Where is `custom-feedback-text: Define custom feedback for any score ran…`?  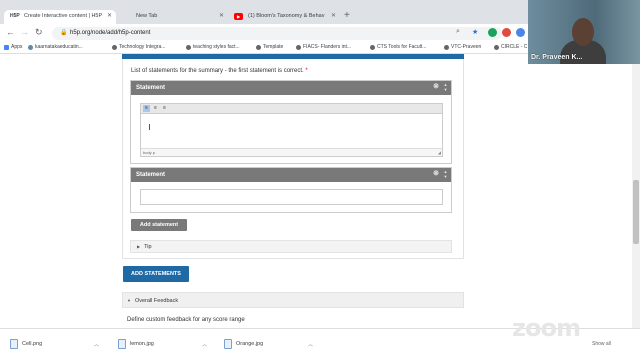 custom-feedback-text: Define custom feedback for any score ran… is located at coordinates (186, 320).